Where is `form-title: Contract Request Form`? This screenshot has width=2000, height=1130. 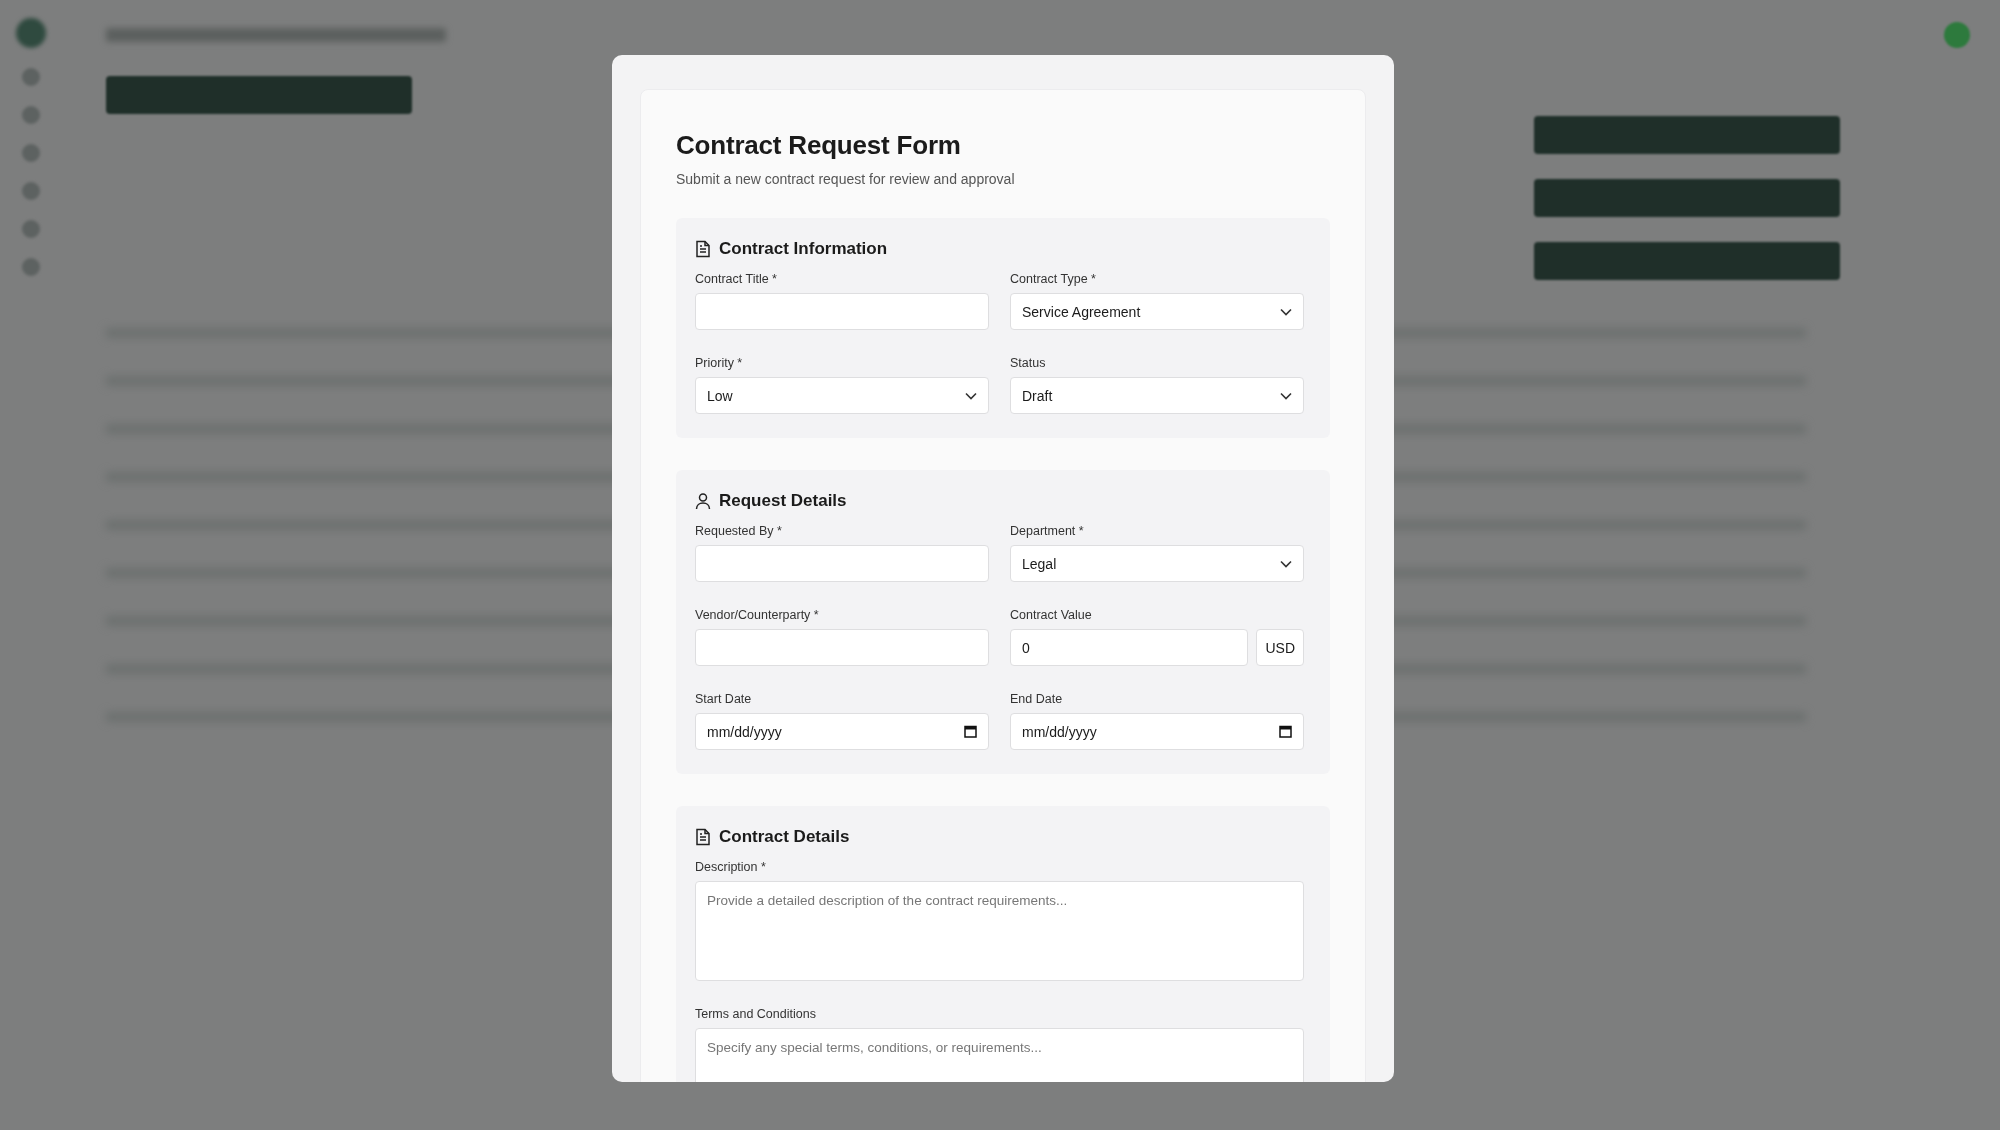 form-title: Contract Request Form is located at coordinates (818, 145).